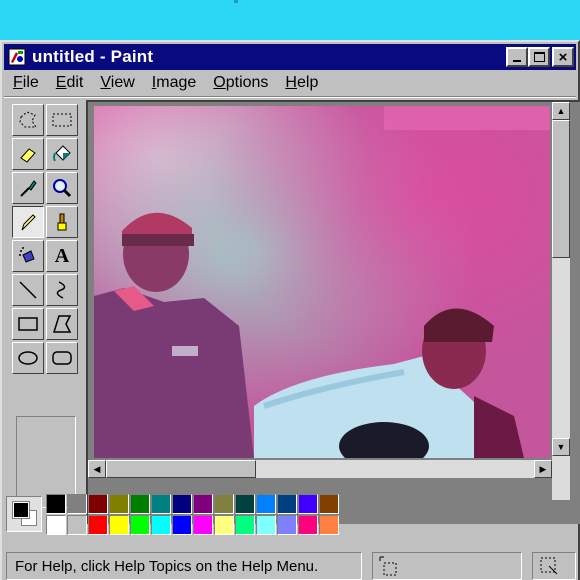 The width and height of the screenshot is (580, 580). I want to click on menu-image-label: mage, so click(176, 82).